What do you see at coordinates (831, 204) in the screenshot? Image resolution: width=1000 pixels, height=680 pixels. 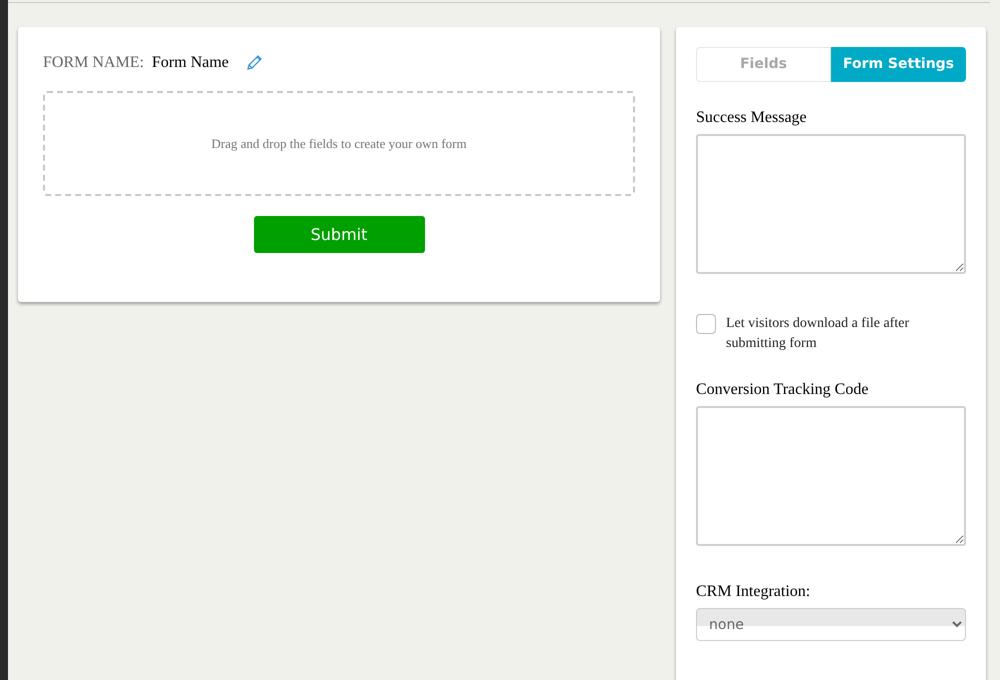 I see `success-message-field` at bounding box center [831, 204].